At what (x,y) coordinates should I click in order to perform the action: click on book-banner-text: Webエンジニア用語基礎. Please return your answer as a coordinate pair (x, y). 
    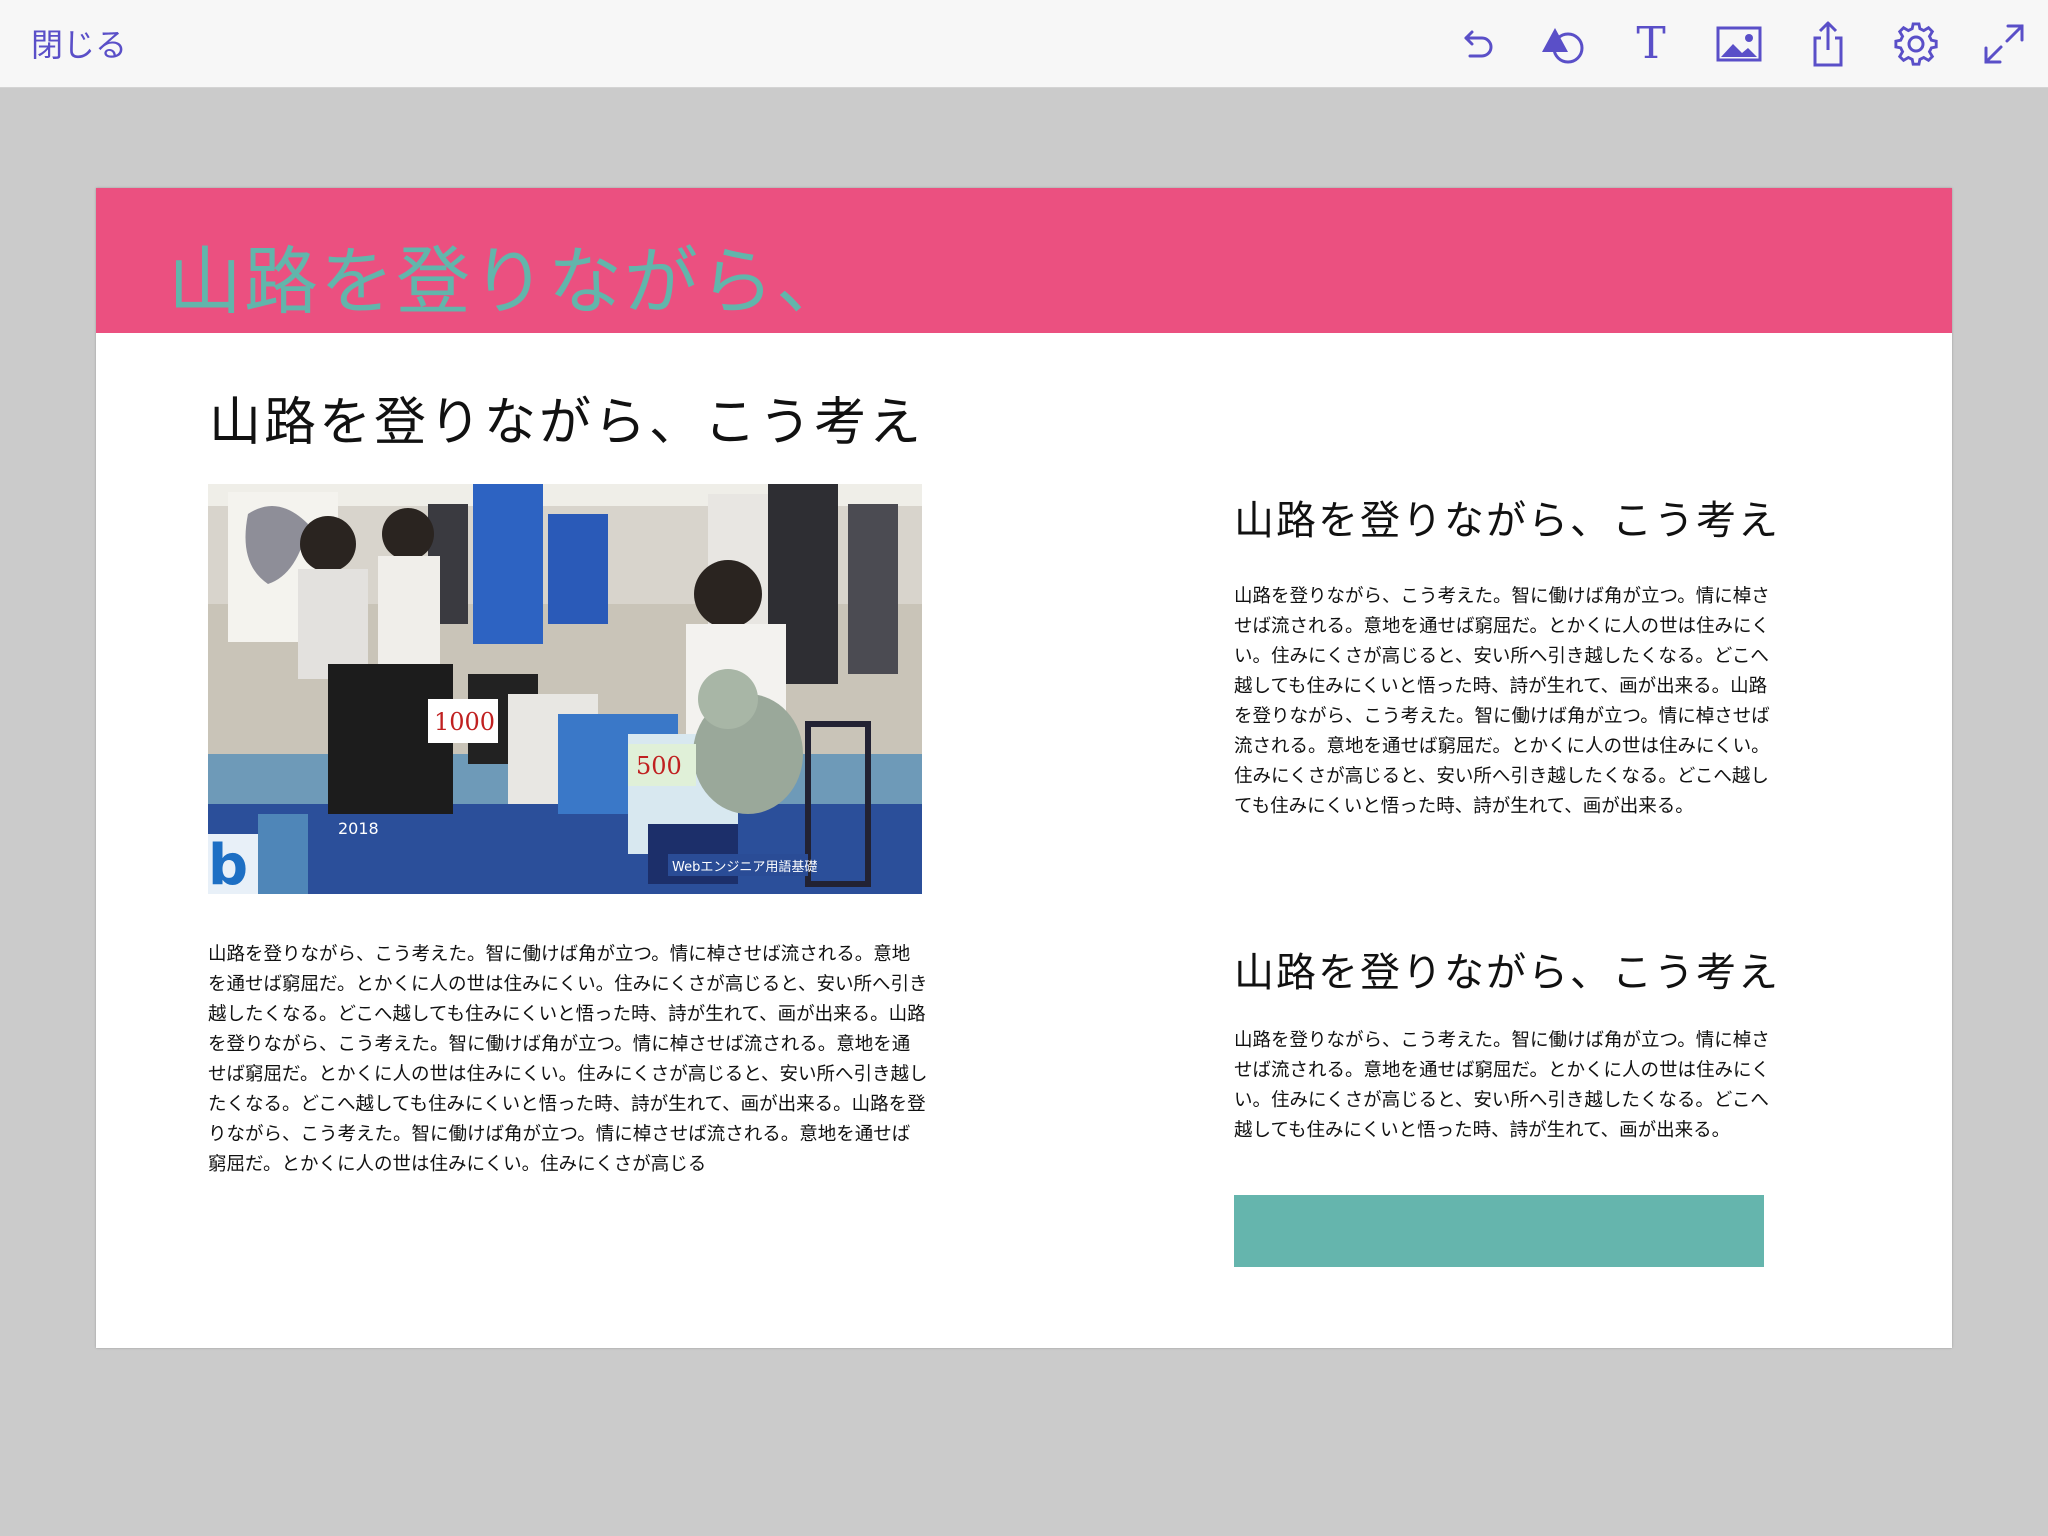
    Looking at the image, I should click on (744, 867).